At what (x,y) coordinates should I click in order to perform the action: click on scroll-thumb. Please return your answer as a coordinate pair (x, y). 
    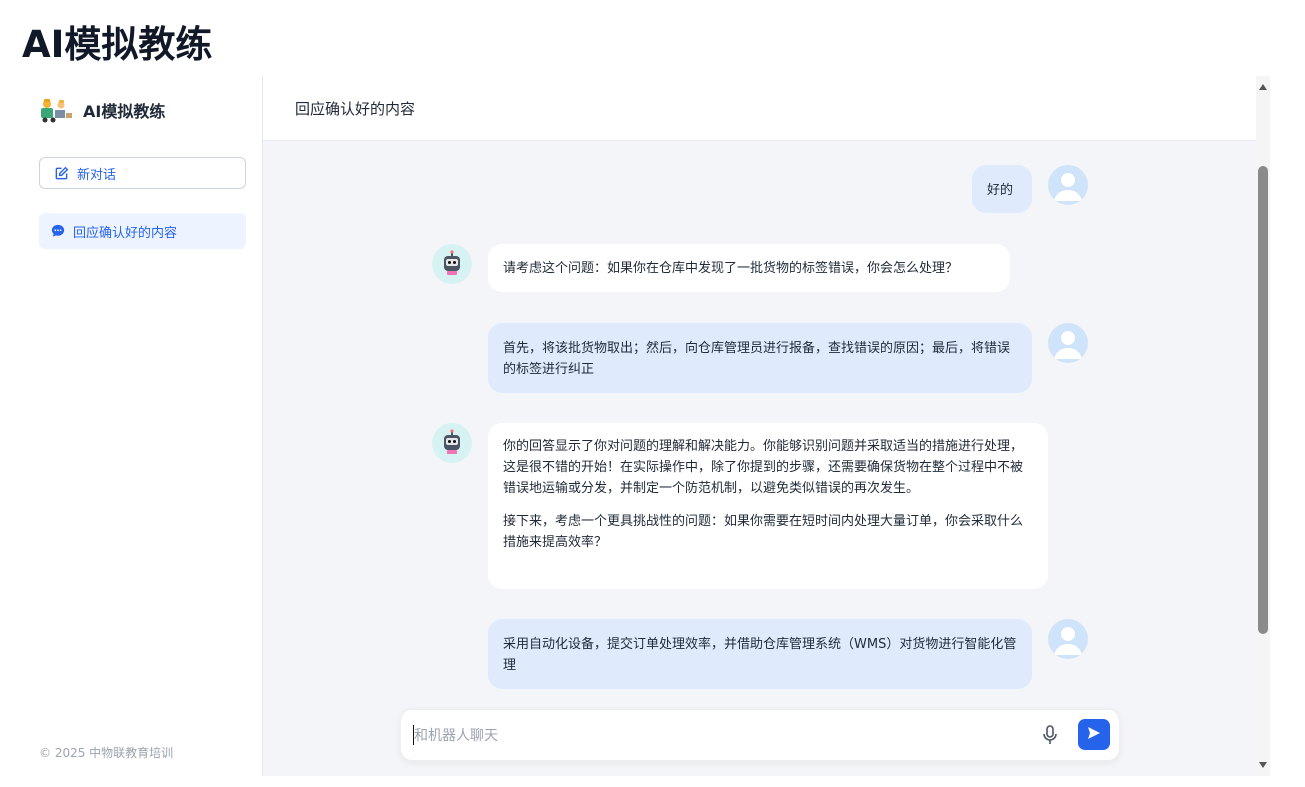
    Looking at the image, I should click on (1263, 400).